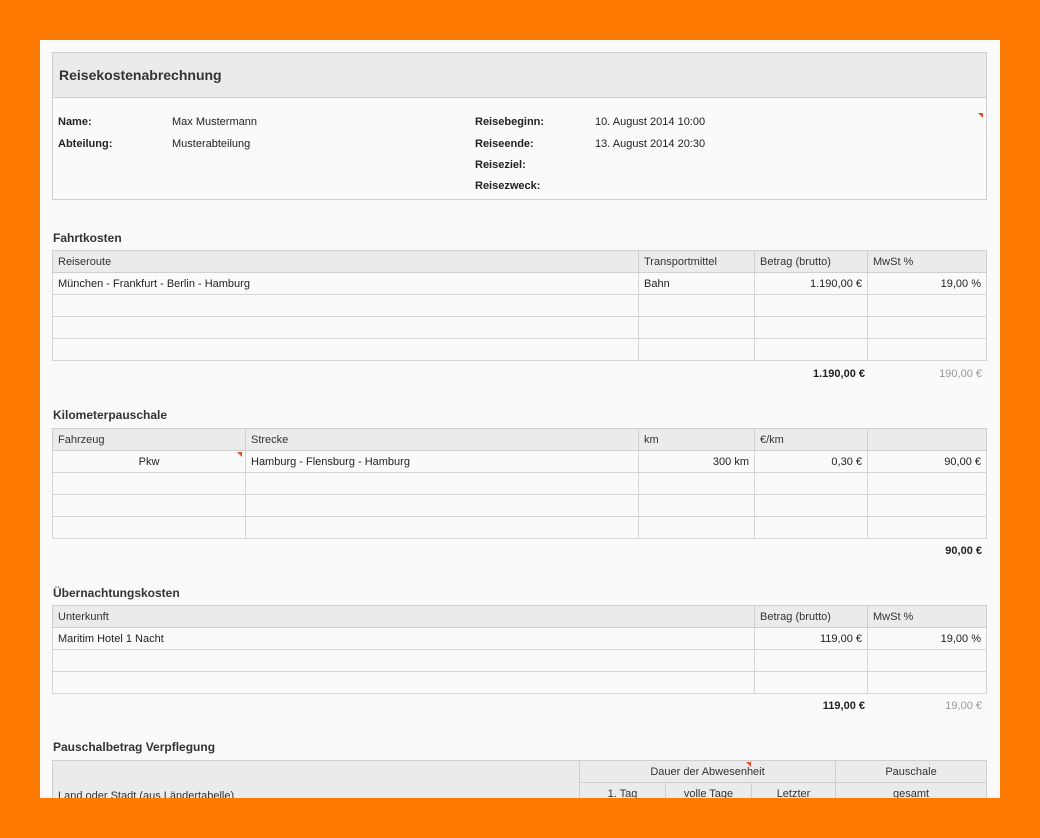 This screenshot has height=838, width=1040. What do you see at coordinates (622, 790) in the screenshot?
I see `column-header: 1. Tag` at bounding box center [622, 790].